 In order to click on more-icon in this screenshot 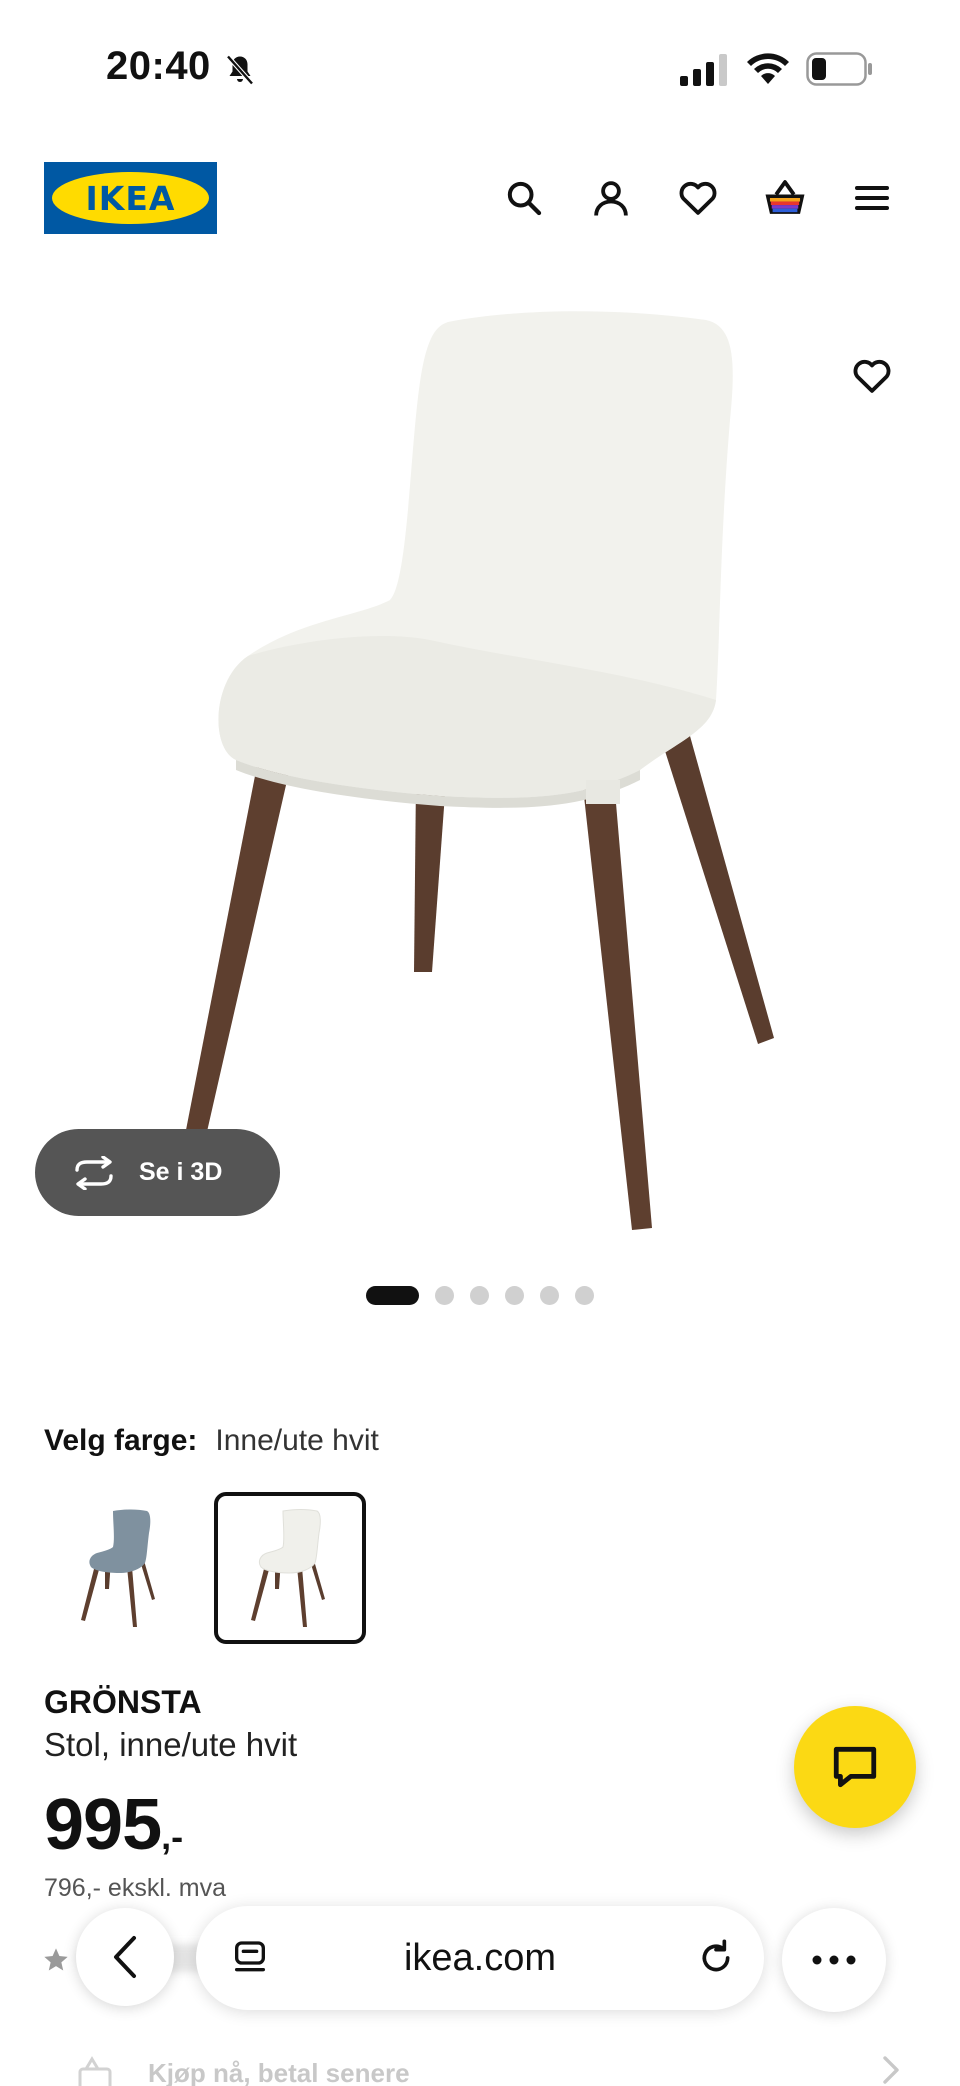, I will do `click(834, 1960)`.